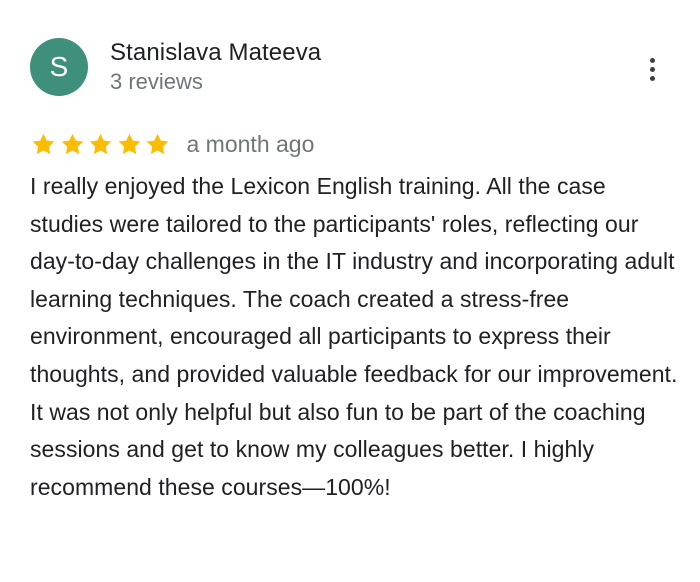 The height and width of the screenshot is (582, 700). What do you see at coordinates (652, 60) in the screenshot?
I see `more-vert-icon` at bounding box center [652, 60].